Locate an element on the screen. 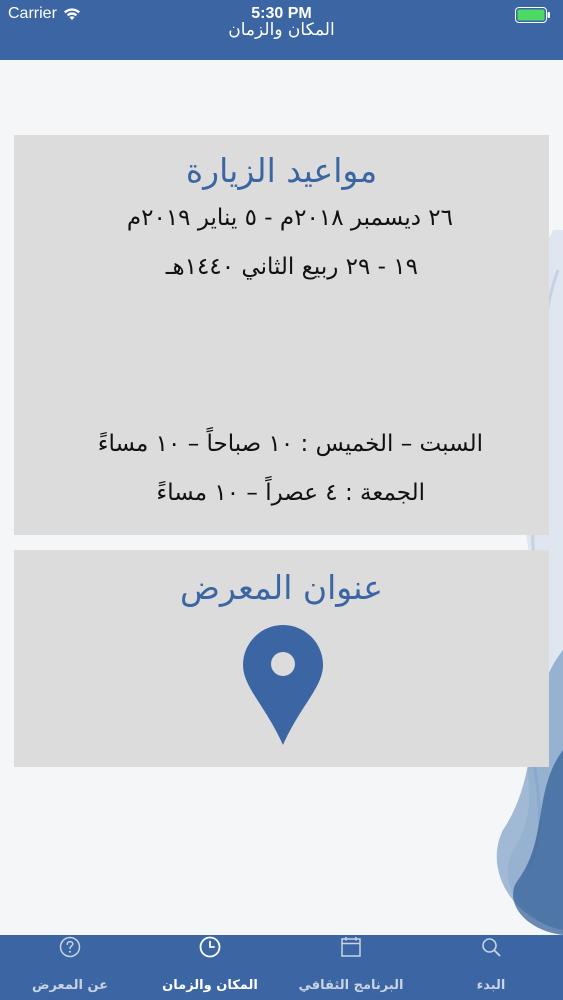 Image resolution: width=563 pixels, height=1000 pixels. weekday-hours: السبت – الخميس : ١٠ صباحاً – ١٠ مساءً is located at coordinates (290, 444).